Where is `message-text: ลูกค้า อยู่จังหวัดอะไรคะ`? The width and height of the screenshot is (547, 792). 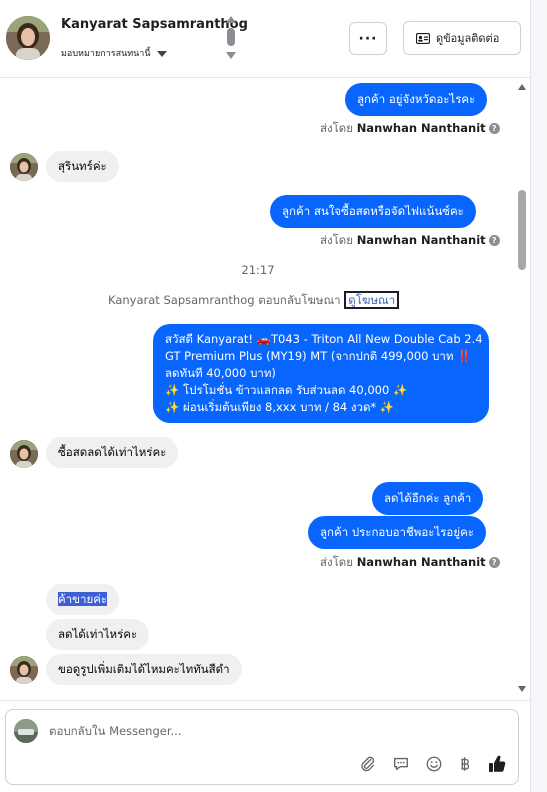 message-text: ลูกค้า อยู่จังหวัดอะไรคะ is located at coordinates (416, 99).